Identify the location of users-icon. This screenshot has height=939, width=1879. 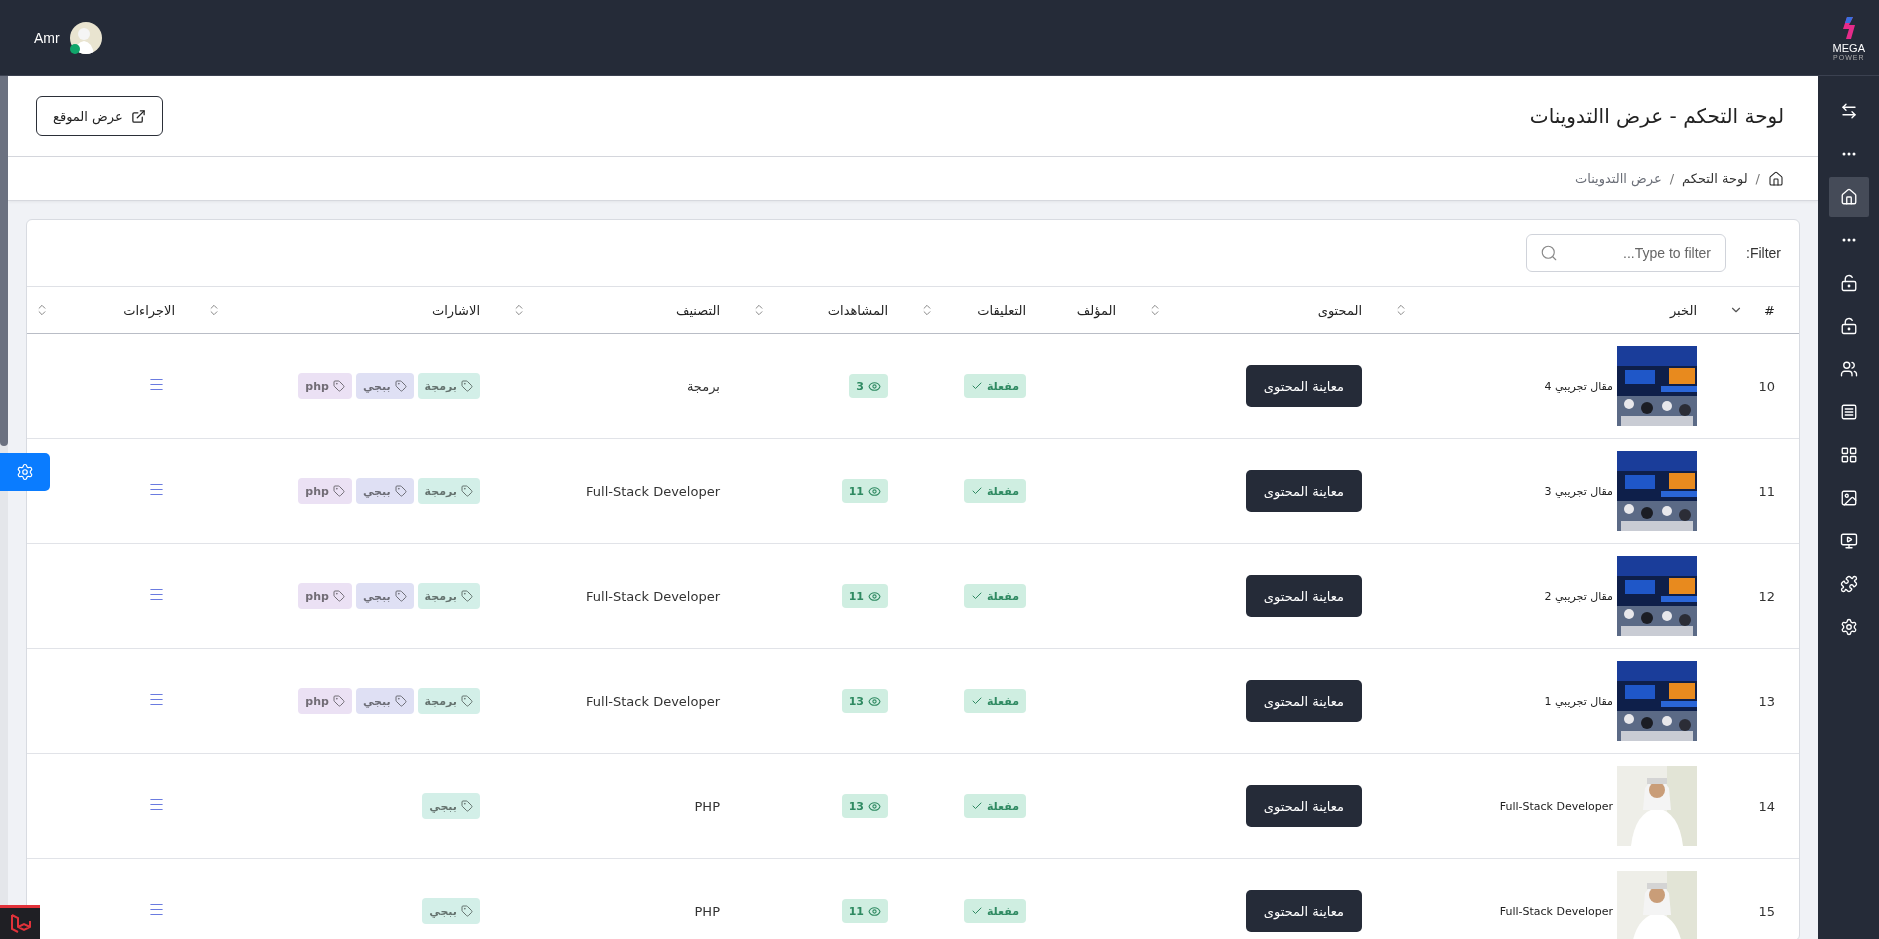
(1848, 369).